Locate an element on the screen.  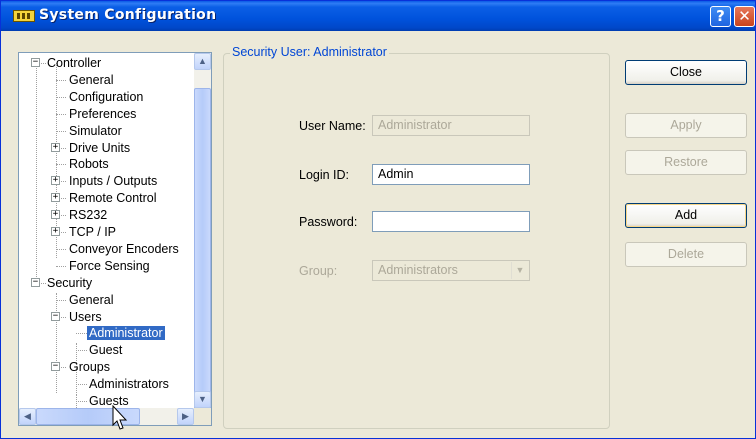
tree-item: Security is located at coordinates (69, 283).